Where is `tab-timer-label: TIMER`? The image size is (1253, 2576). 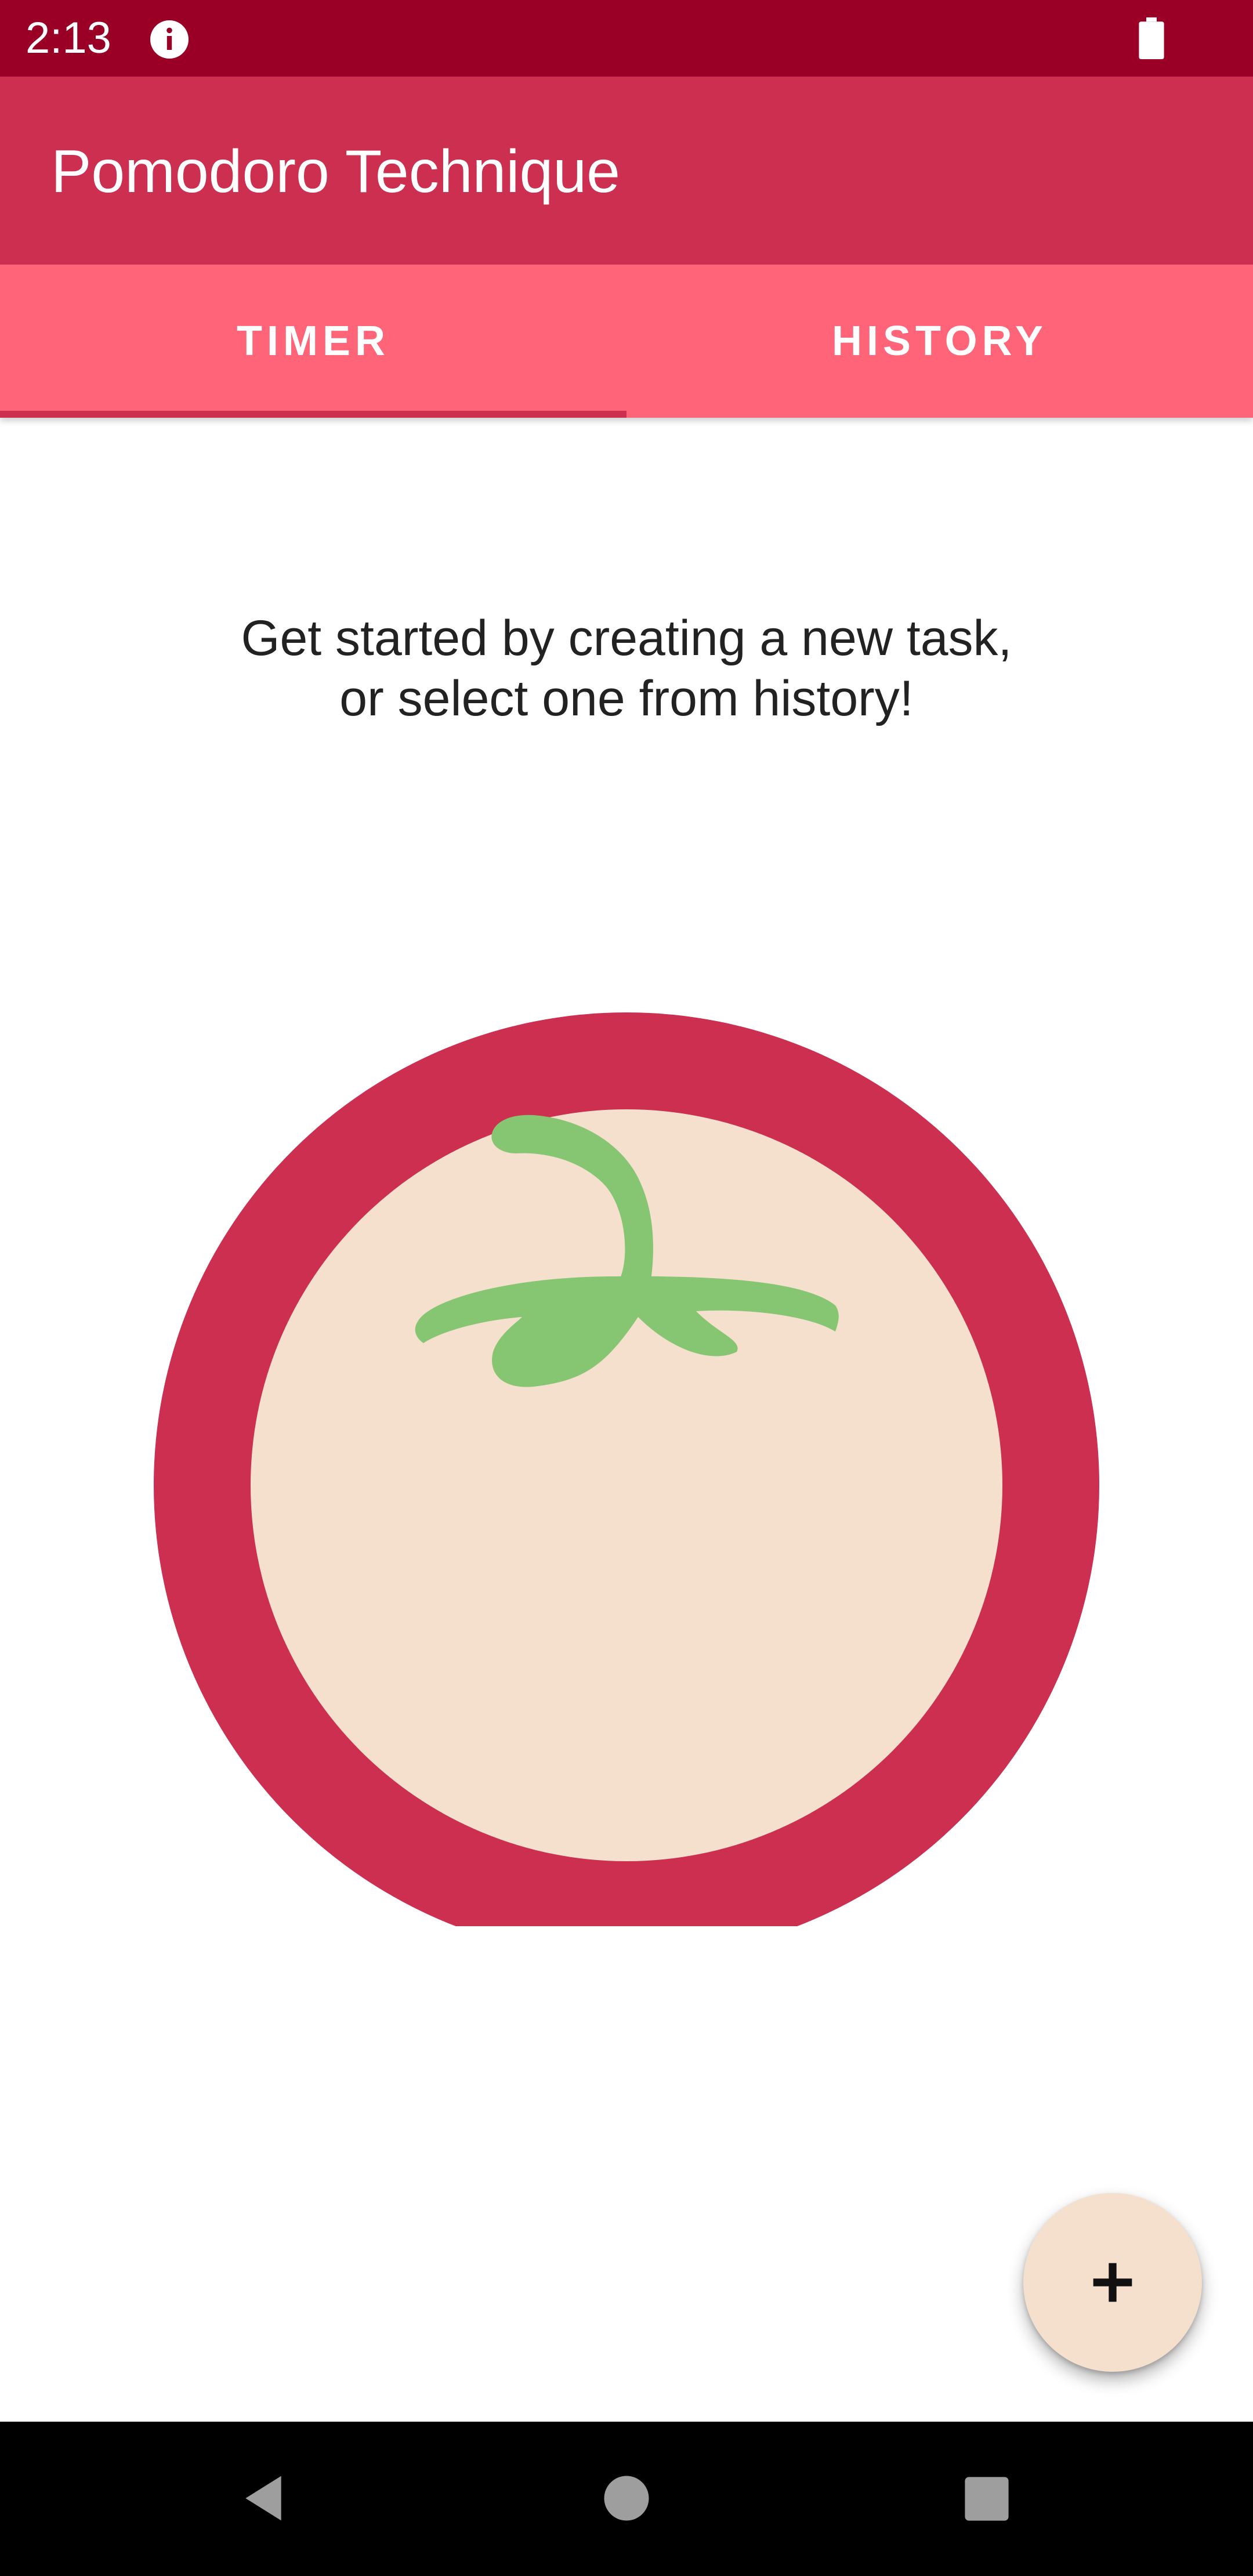 tab-timer-label: TIMER is located at coordinates (313, 341).